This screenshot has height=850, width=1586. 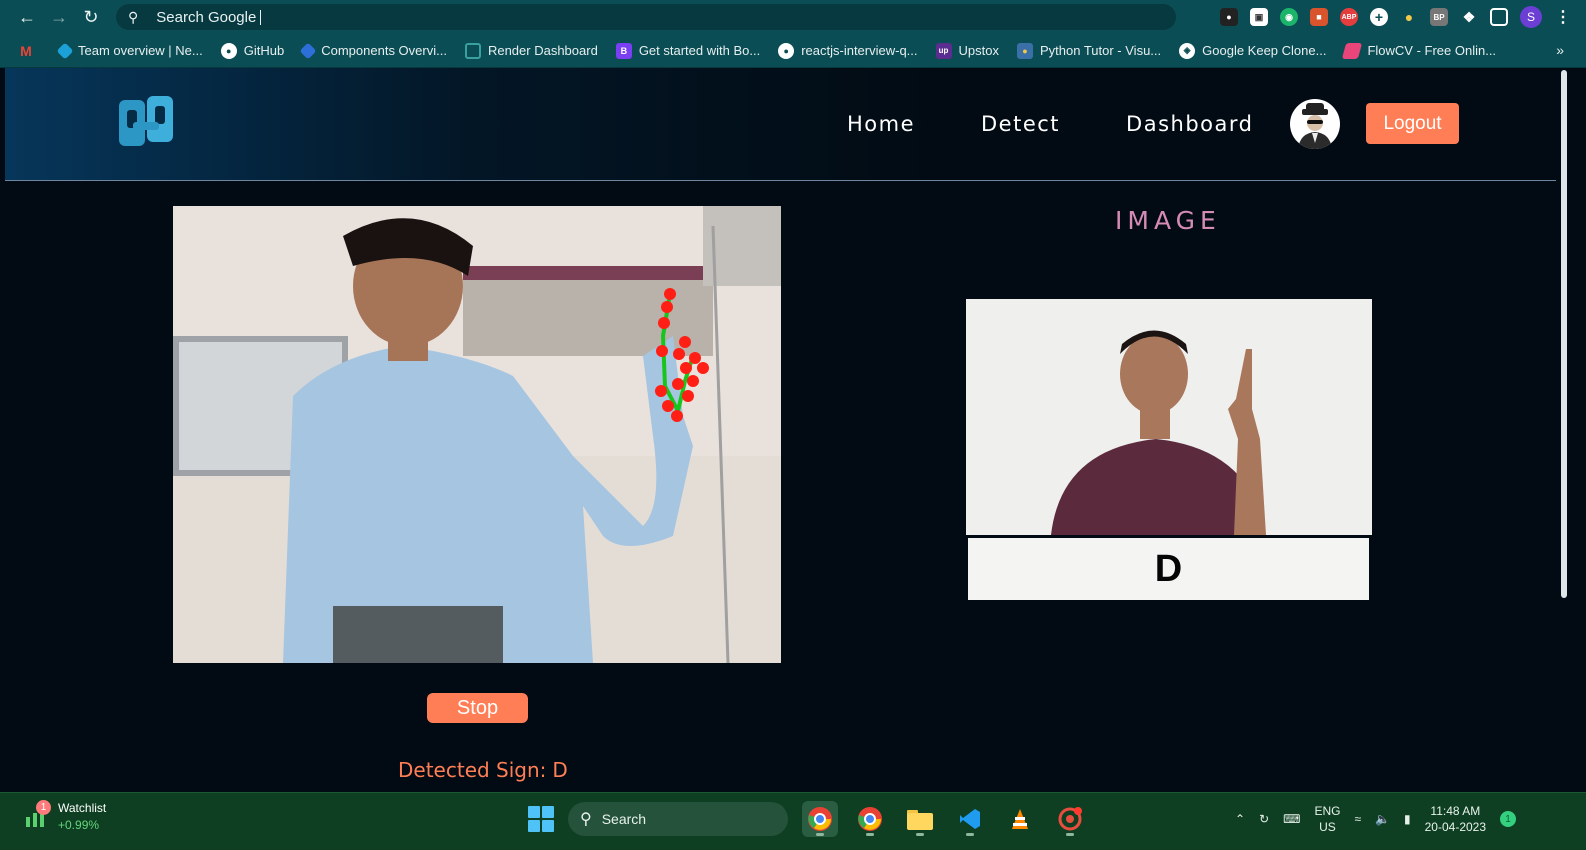 What do you see at coordinates (1357, 819) in the screenshot?
I see `wifi-icon: ≈` at bounding box center [1357, 819].